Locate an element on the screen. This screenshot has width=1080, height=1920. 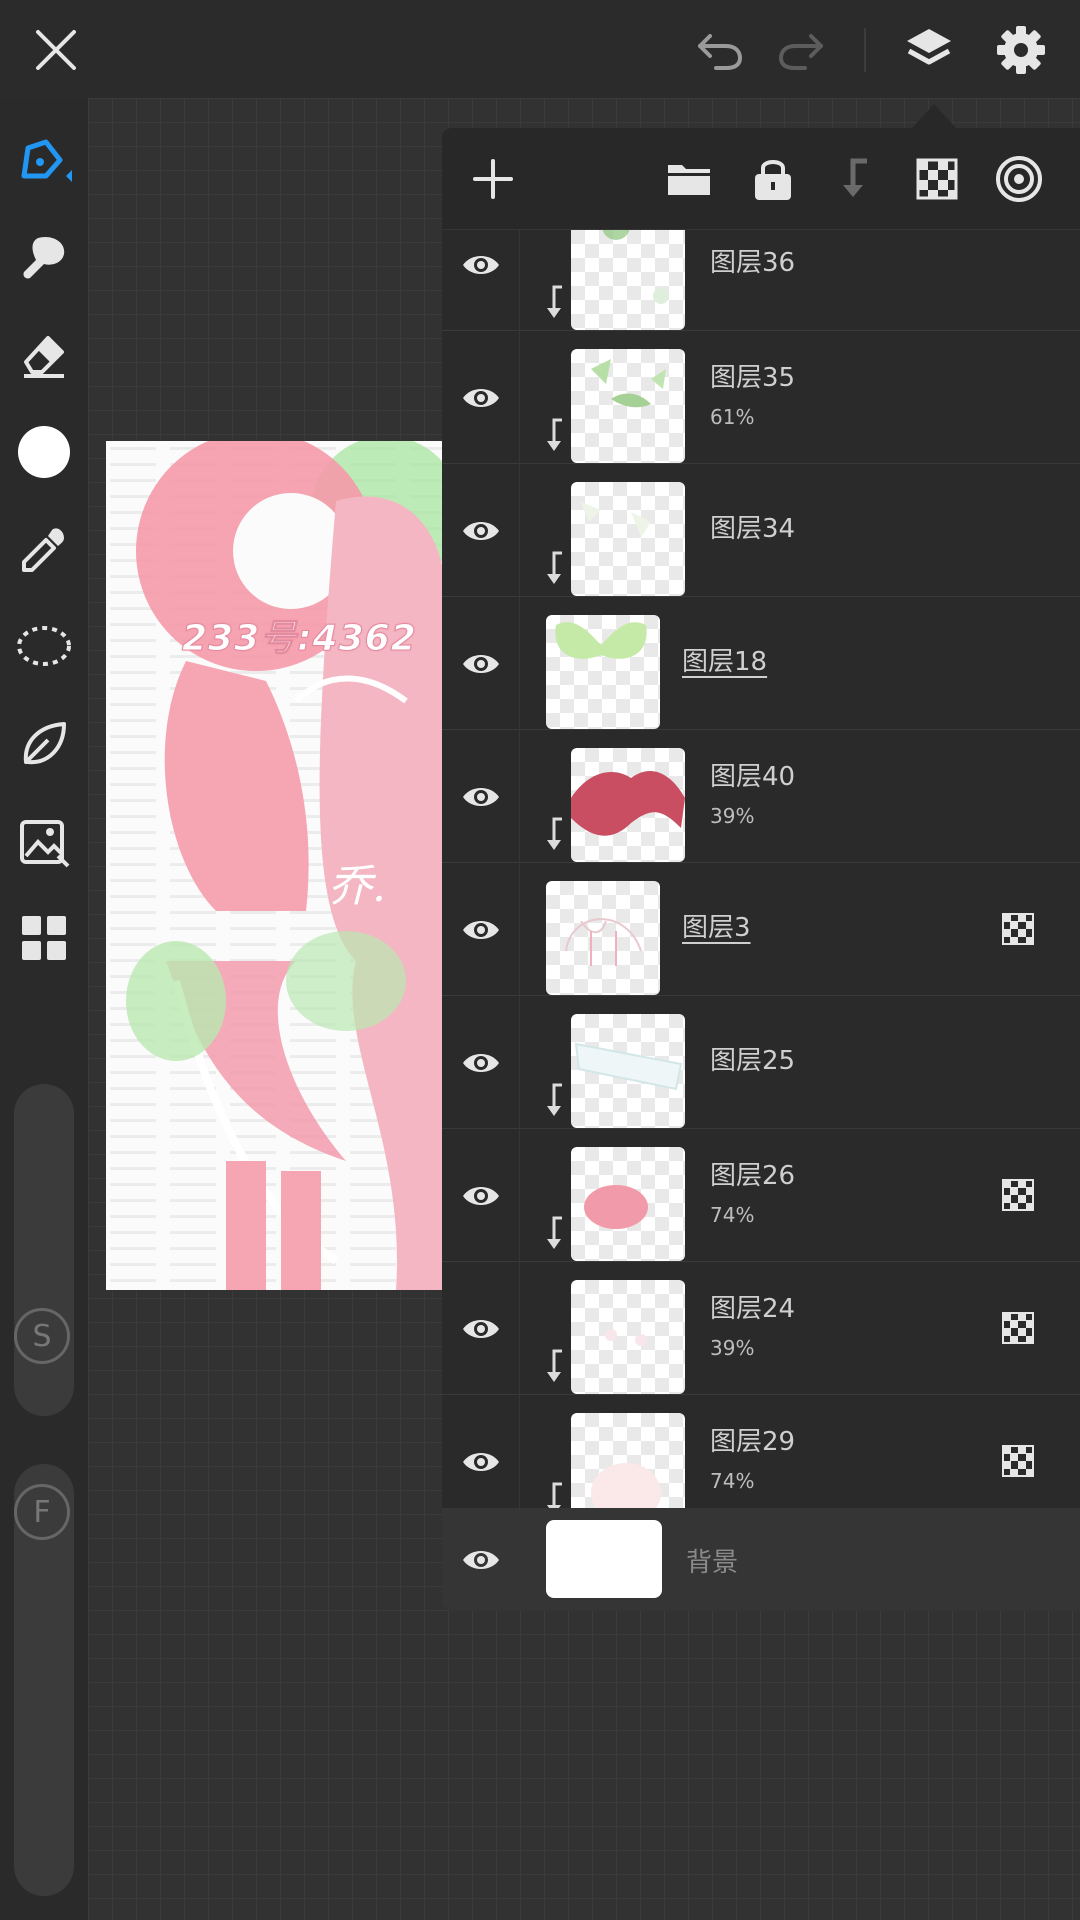
layer-row: 图层36 is located at coordinates (761, 280).